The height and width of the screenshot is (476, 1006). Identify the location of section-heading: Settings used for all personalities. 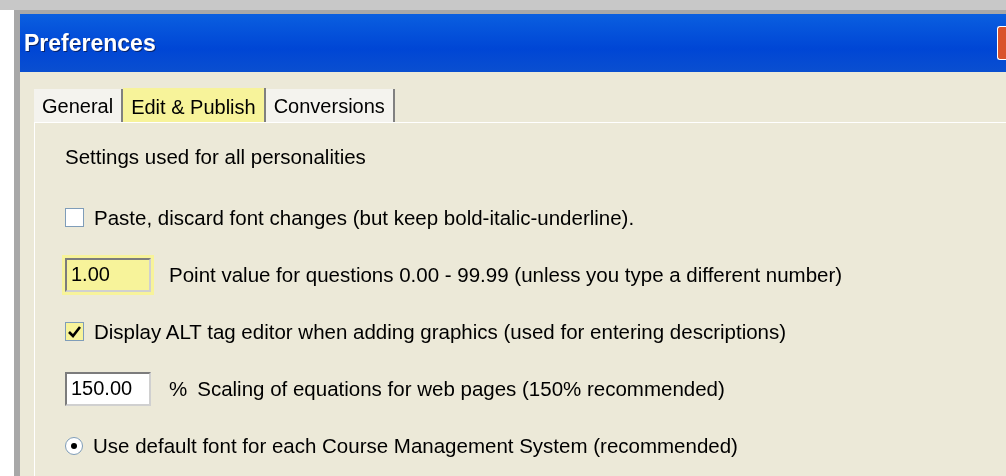
(215, 157).